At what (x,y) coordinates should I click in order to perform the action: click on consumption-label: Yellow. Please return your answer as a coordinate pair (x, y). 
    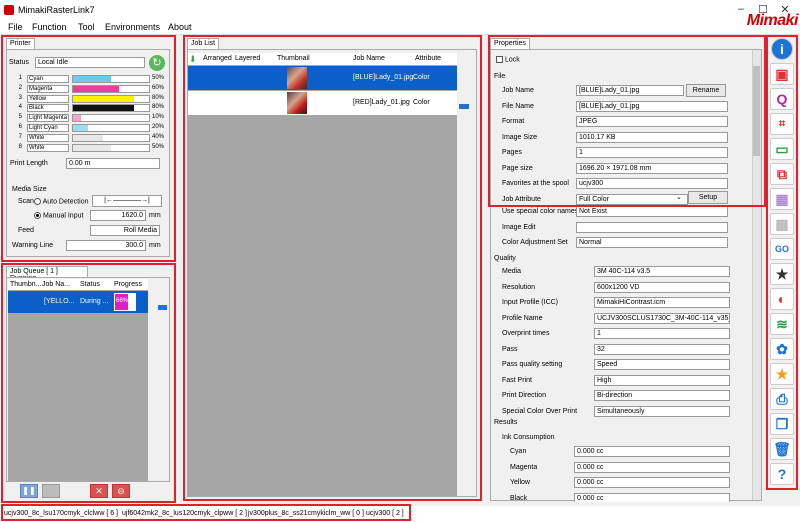
    Looking at the image, I should click on (520, 482).